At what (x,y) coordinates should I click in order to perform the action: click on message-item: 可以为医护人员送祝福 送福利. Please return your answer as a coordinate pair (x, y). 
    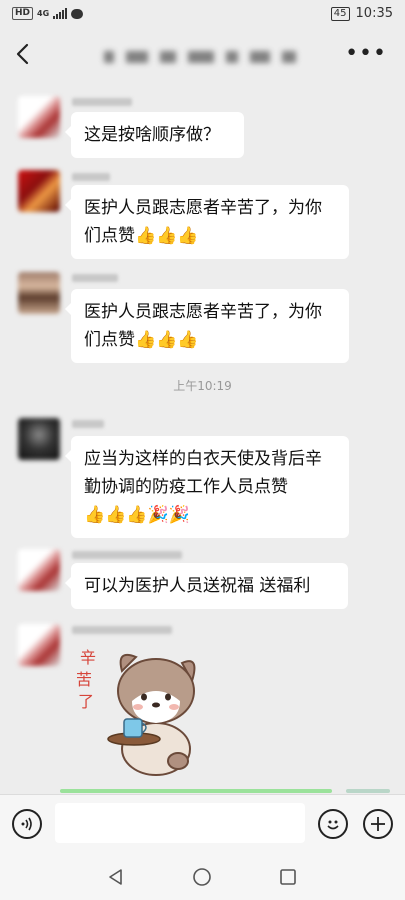
    Looking at the image, I should click on (202, 576).